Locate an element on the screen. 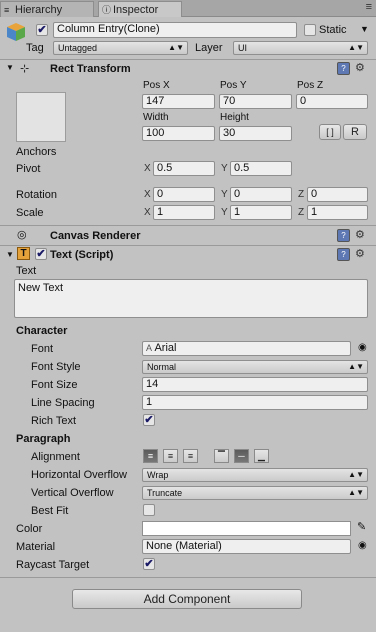  pos-y-field: 70 is located at coordinates (255, 101).